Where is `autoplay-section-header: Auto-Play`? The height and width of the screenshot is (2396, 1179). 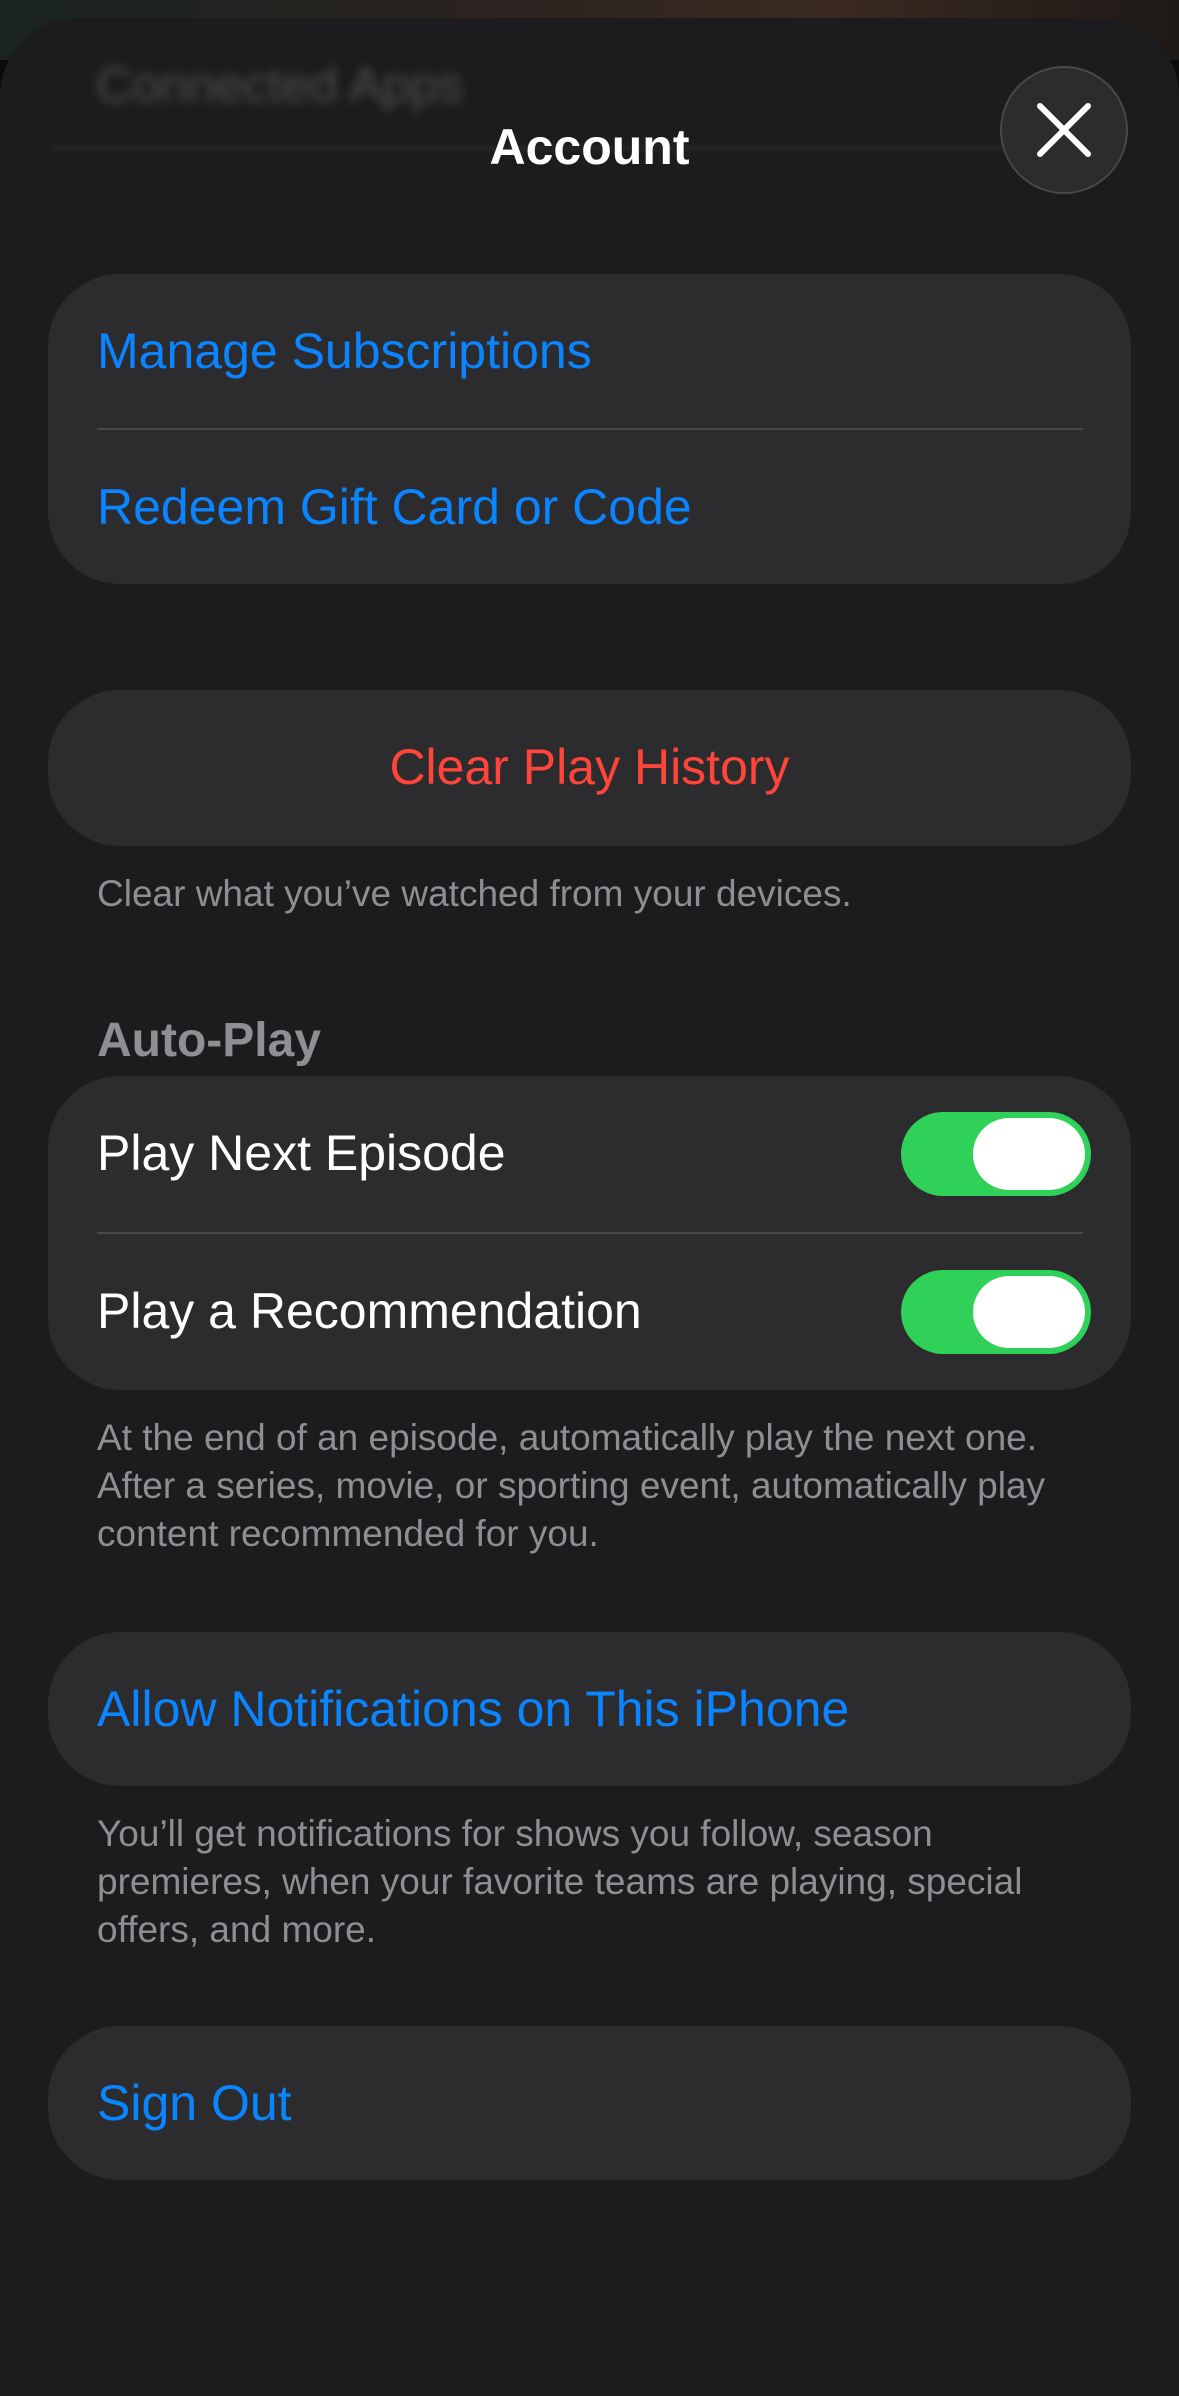
autoplay-section-header: Auto-Play is located at coordinates (209, 1040).